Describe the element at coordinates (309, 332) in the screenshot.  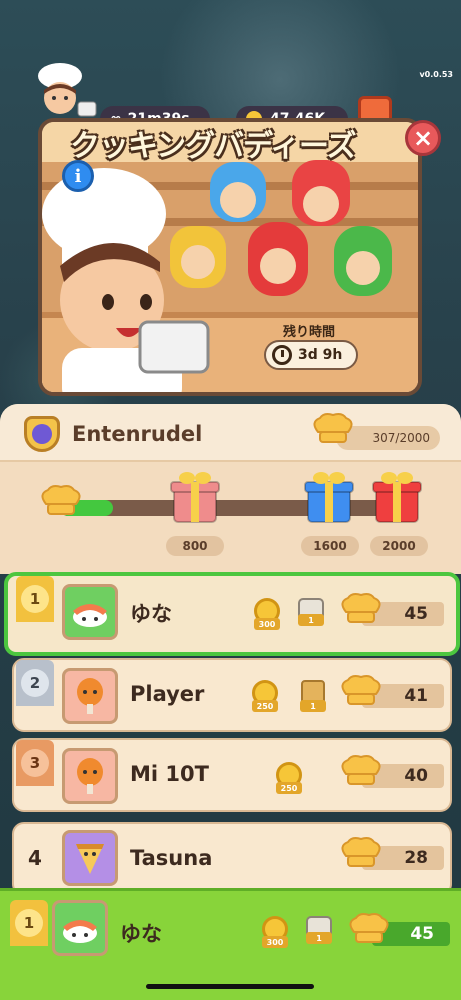
I see `time-remaining-label: 残り時間` at that location.